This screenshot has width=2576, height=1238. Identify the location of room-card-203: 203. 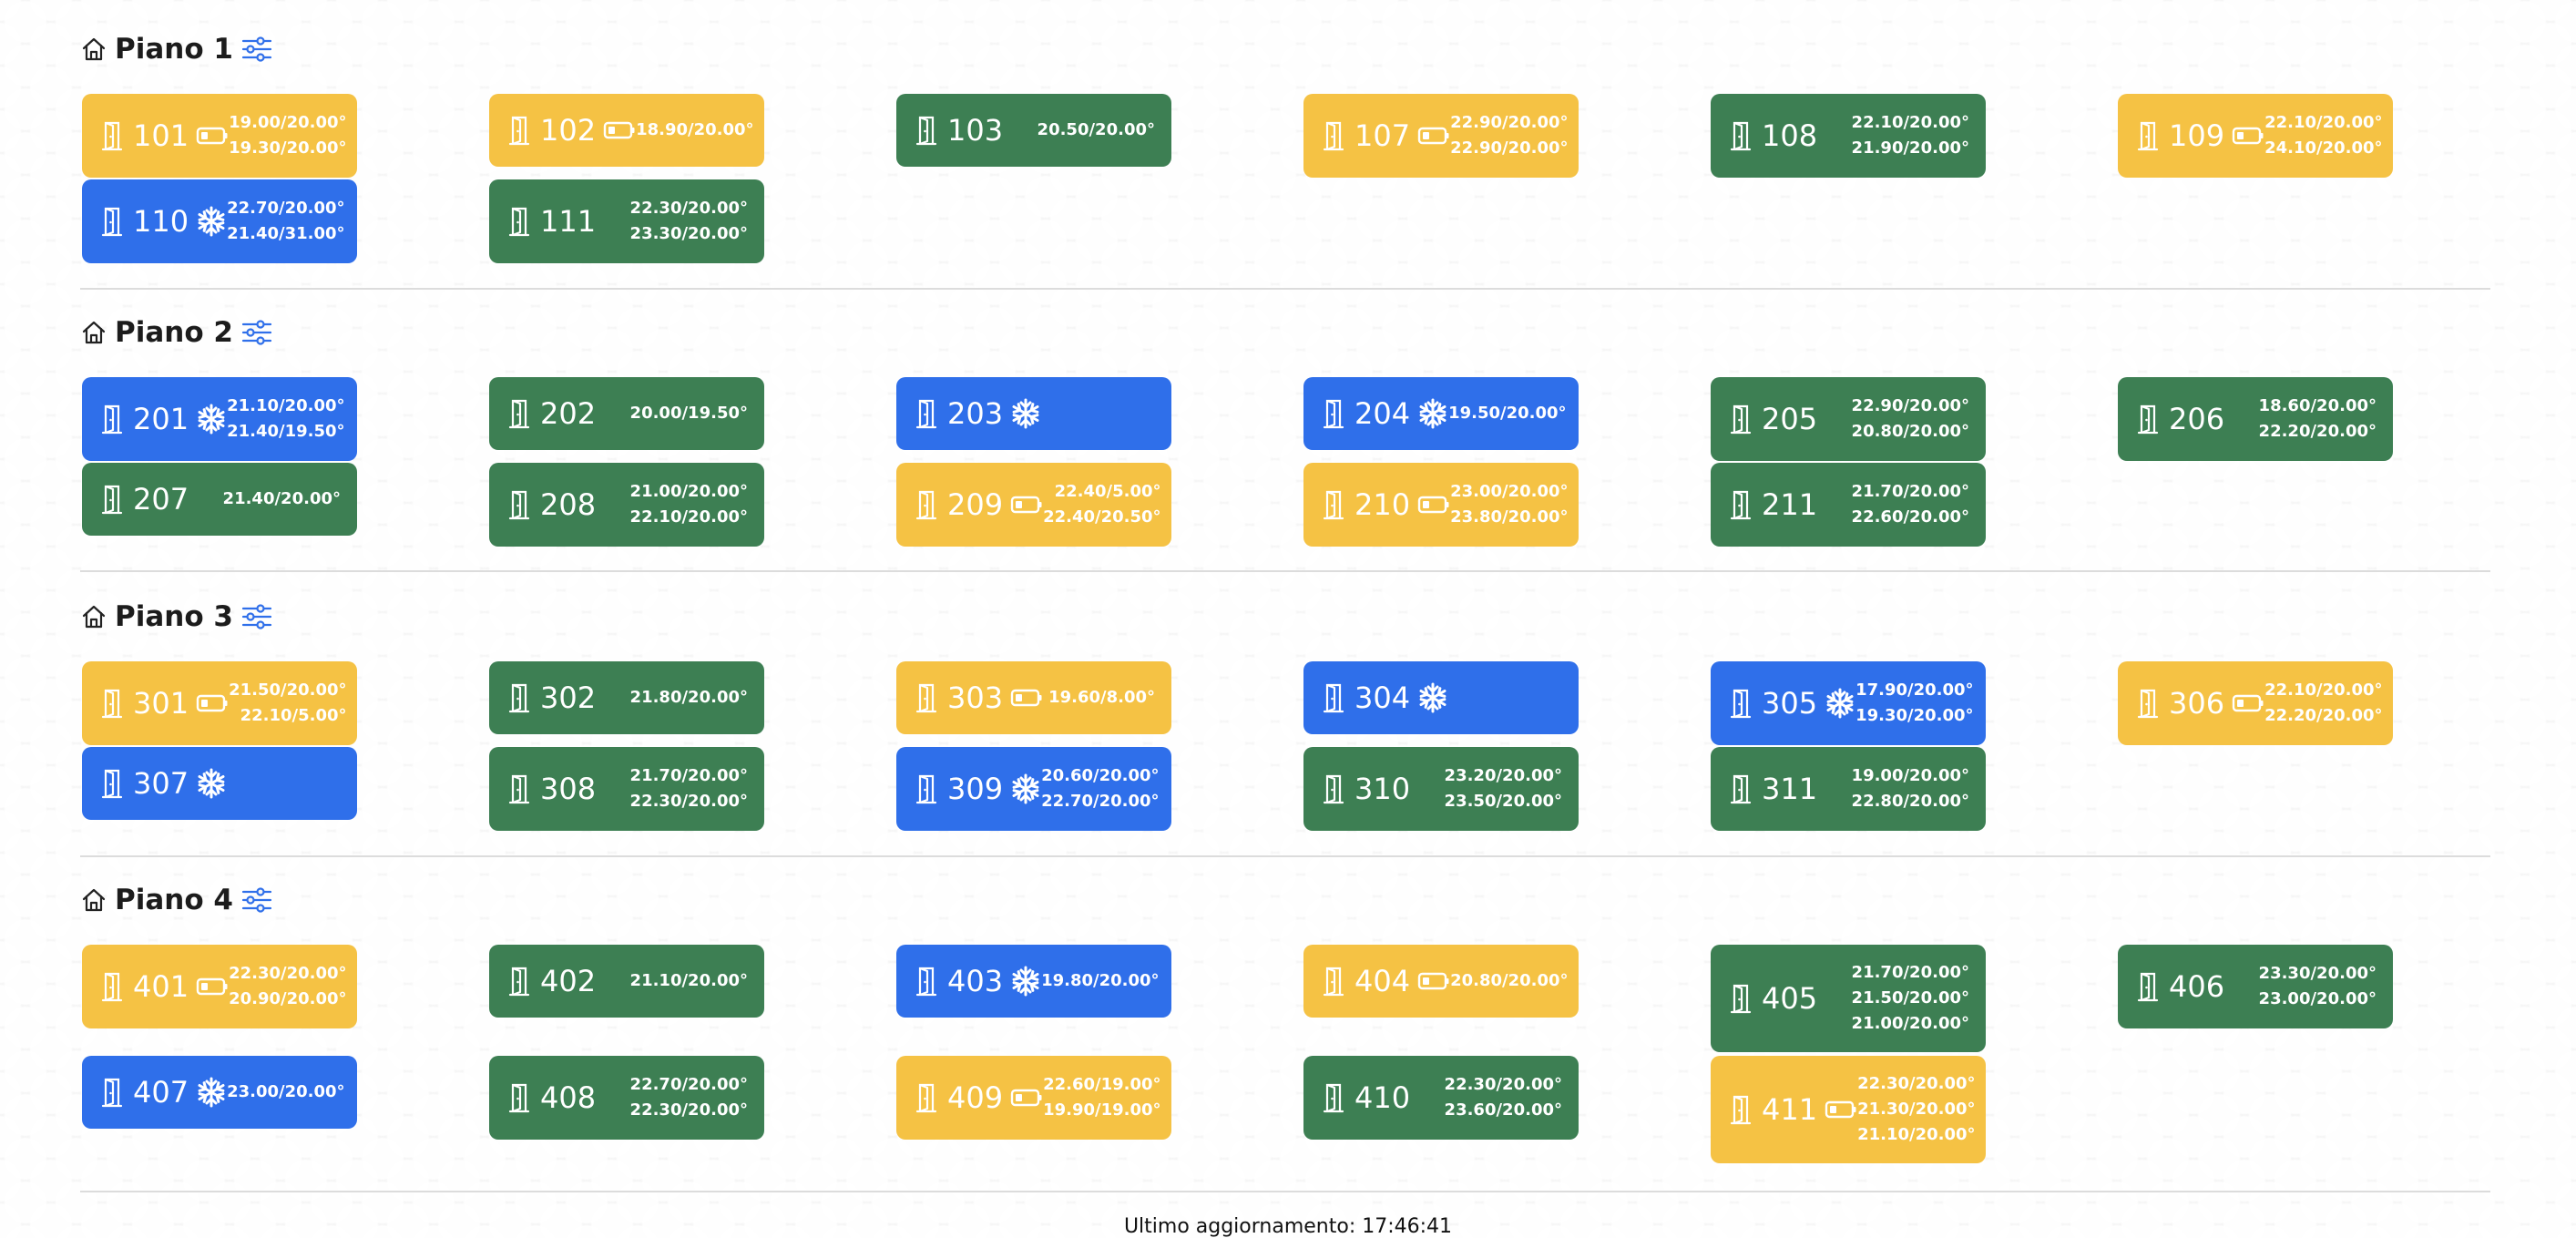
(1033, 413).